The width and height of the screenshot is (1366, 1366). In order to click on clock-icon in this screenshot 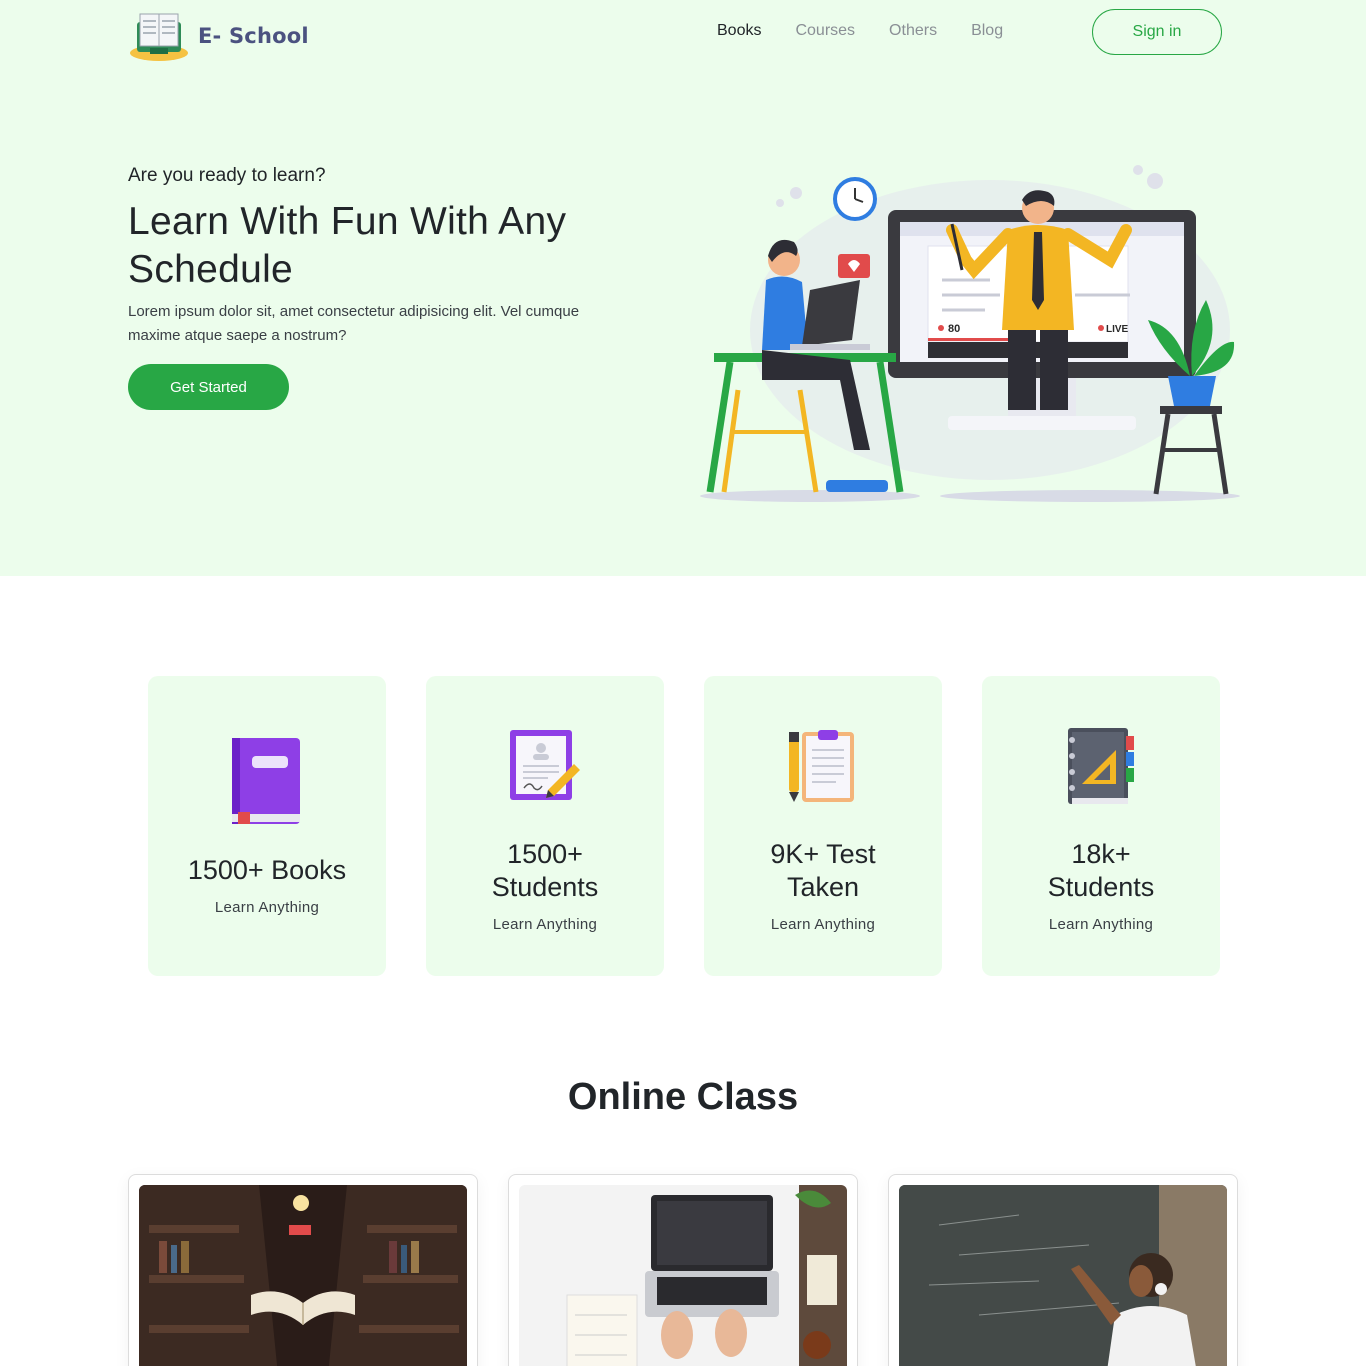, I will do `click(855, 199)`.